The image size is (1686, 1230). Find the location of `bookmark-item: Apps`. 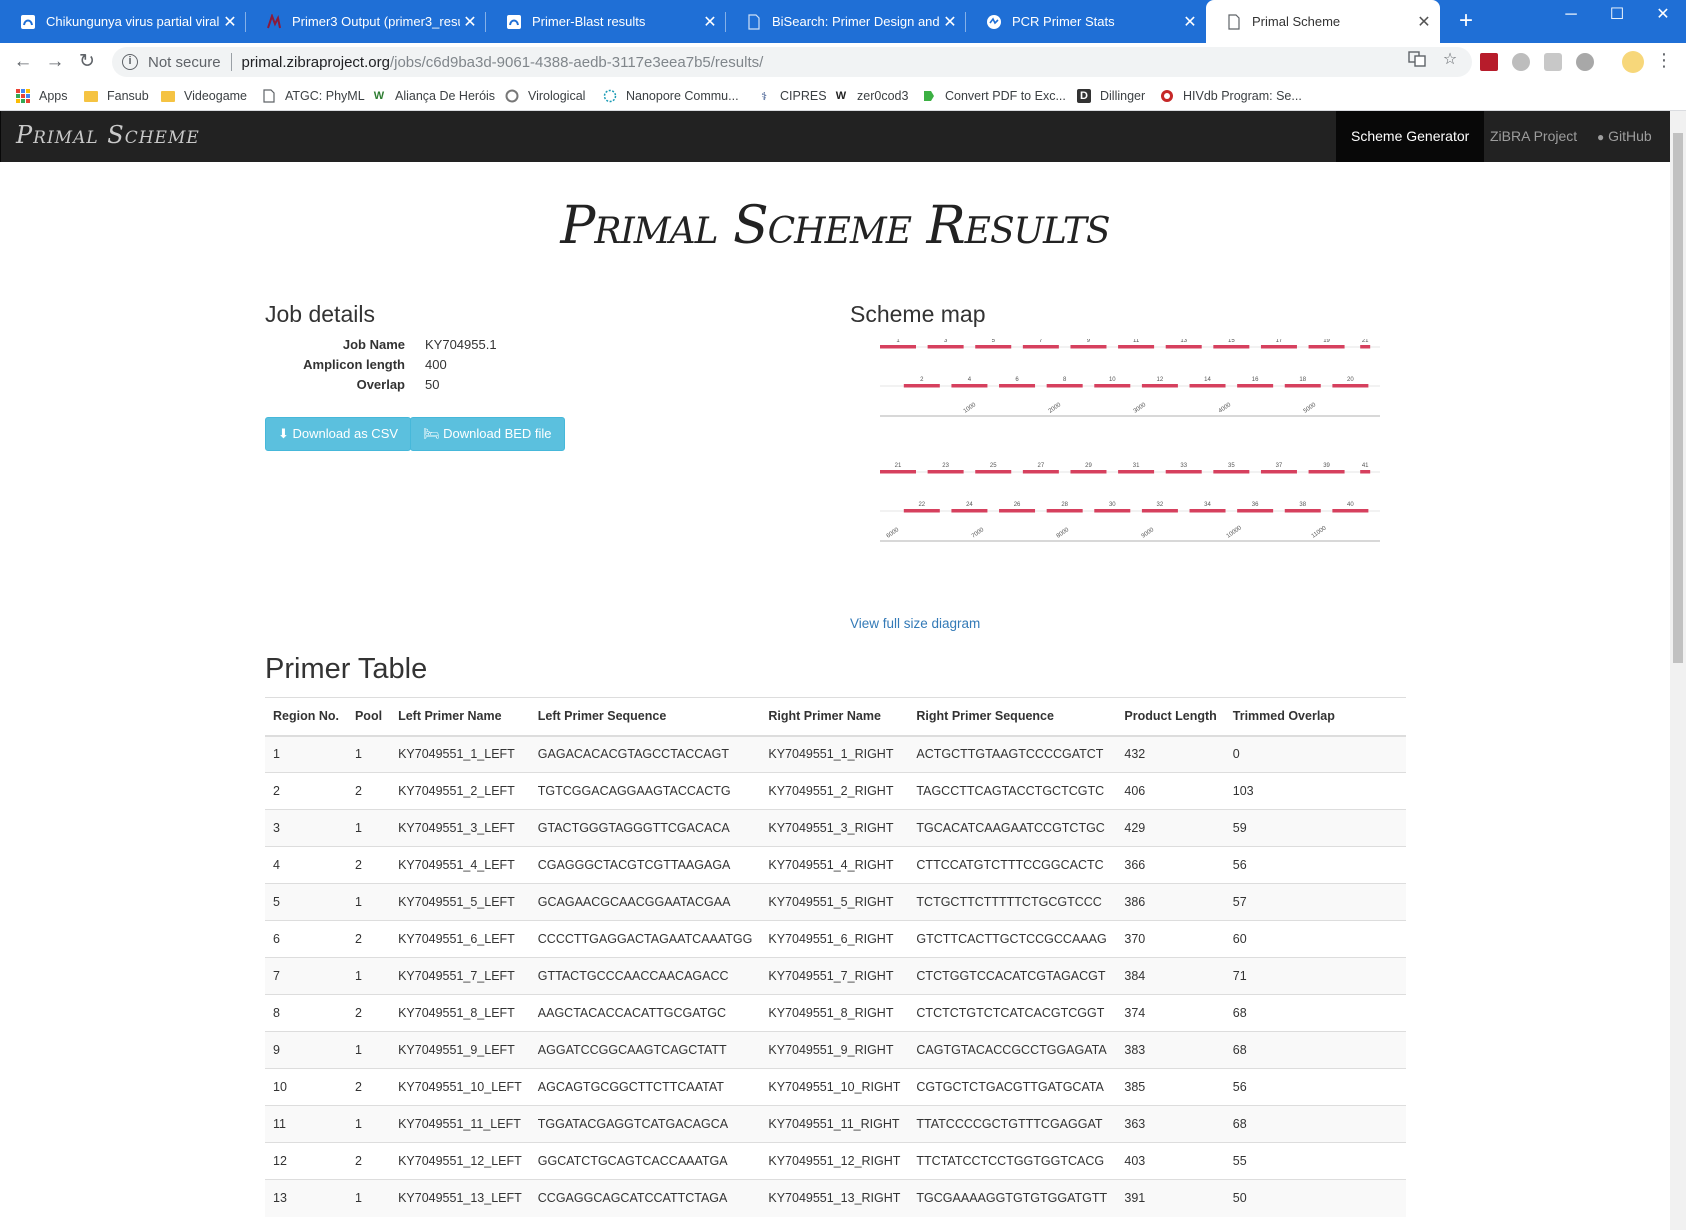

bookmark-item: Apps is located at coordinates (42, 96).